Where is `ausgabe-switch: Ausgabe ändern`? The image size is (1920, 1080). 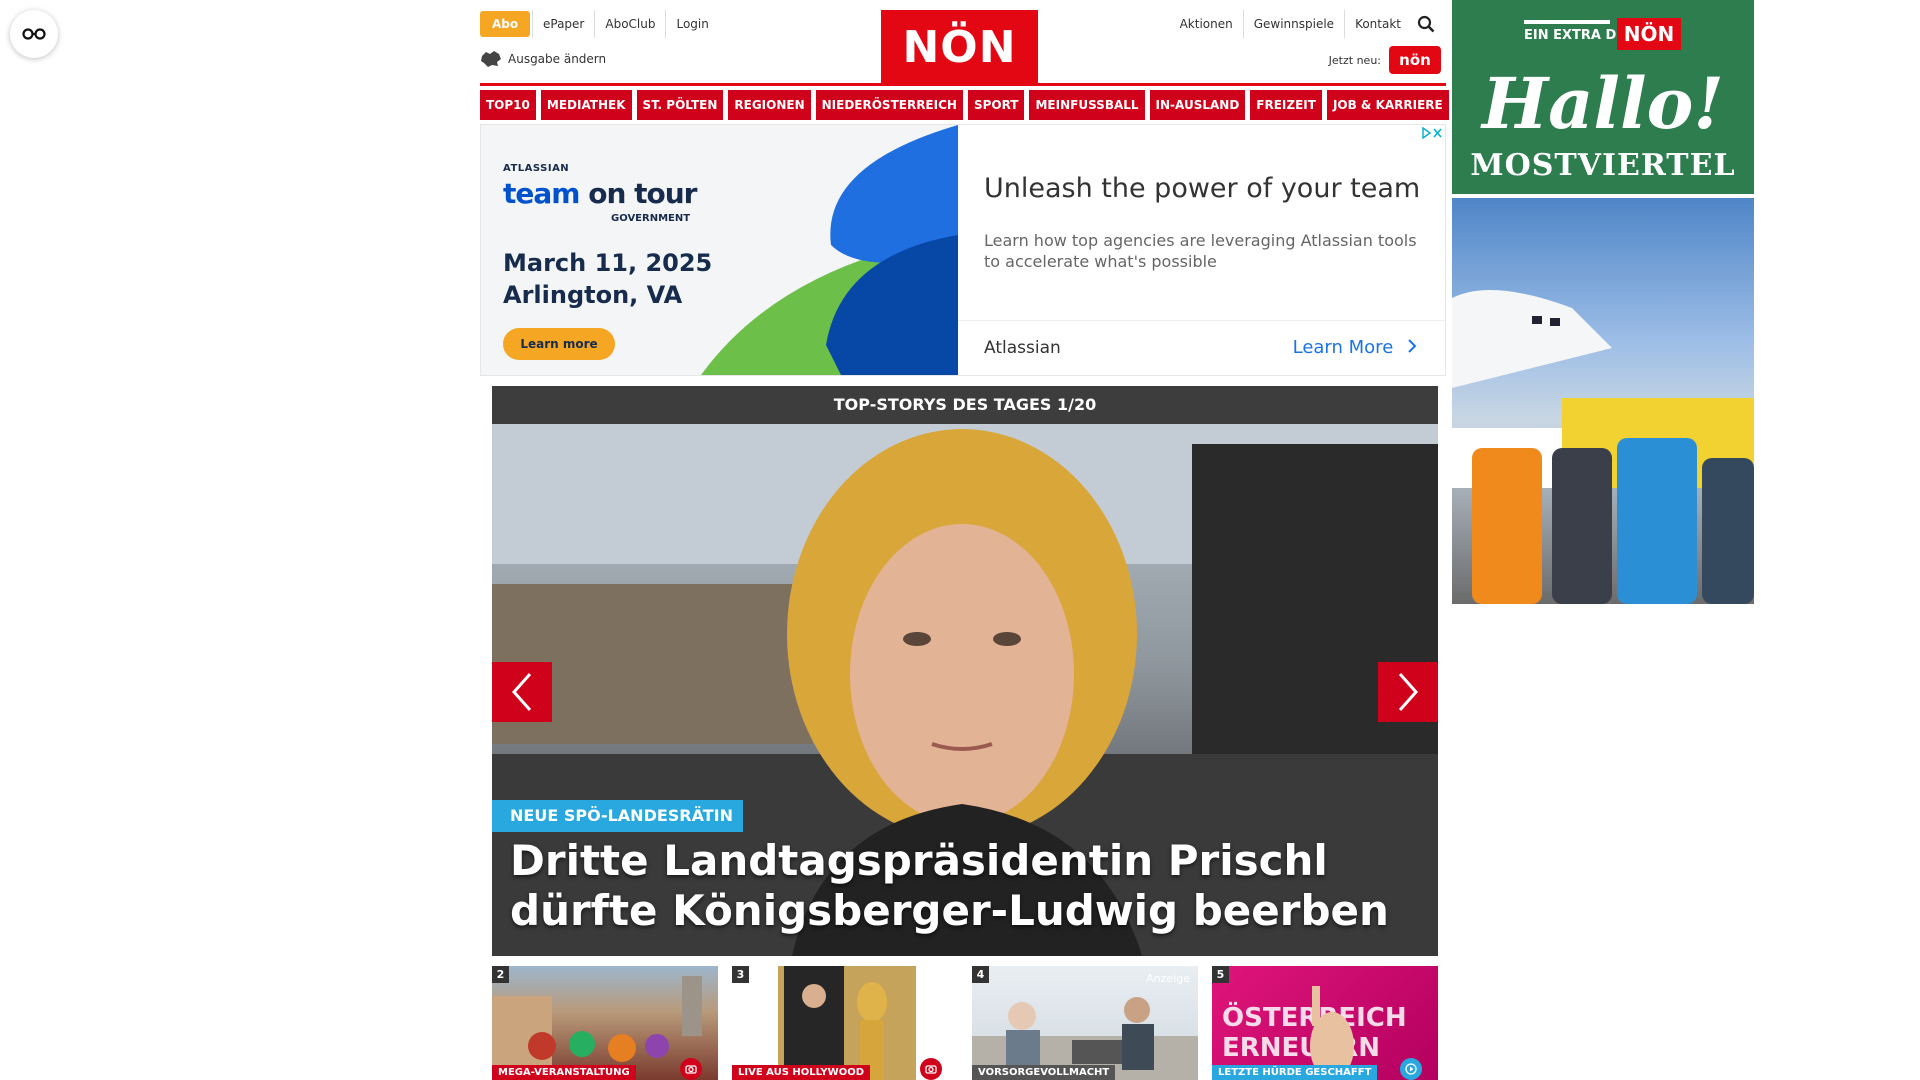 ausgabe-switch: Ausgabe ändern is located at coordinates (543, 59).